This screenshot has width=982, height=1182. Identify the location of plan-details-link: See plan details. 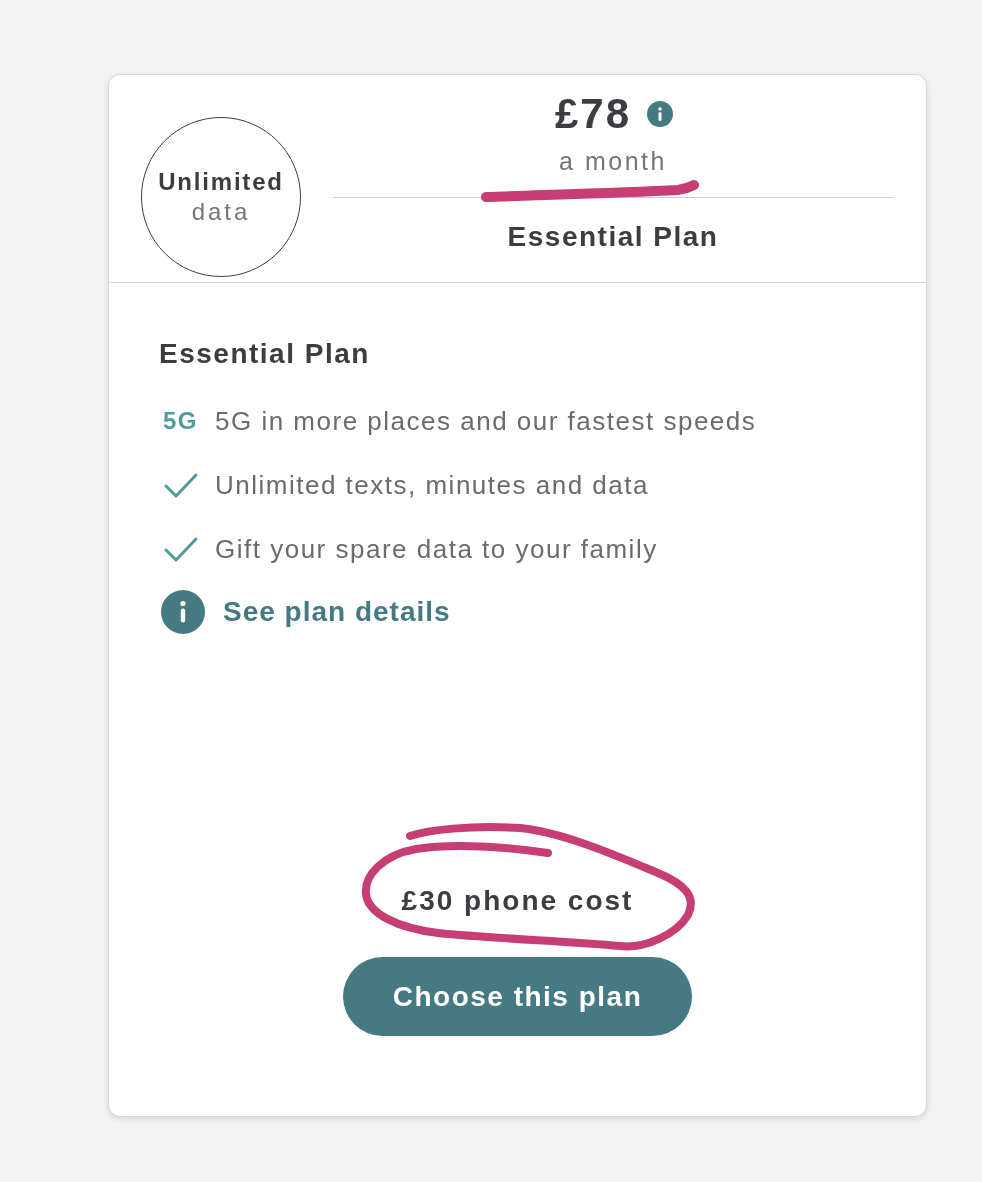
(305, 612).